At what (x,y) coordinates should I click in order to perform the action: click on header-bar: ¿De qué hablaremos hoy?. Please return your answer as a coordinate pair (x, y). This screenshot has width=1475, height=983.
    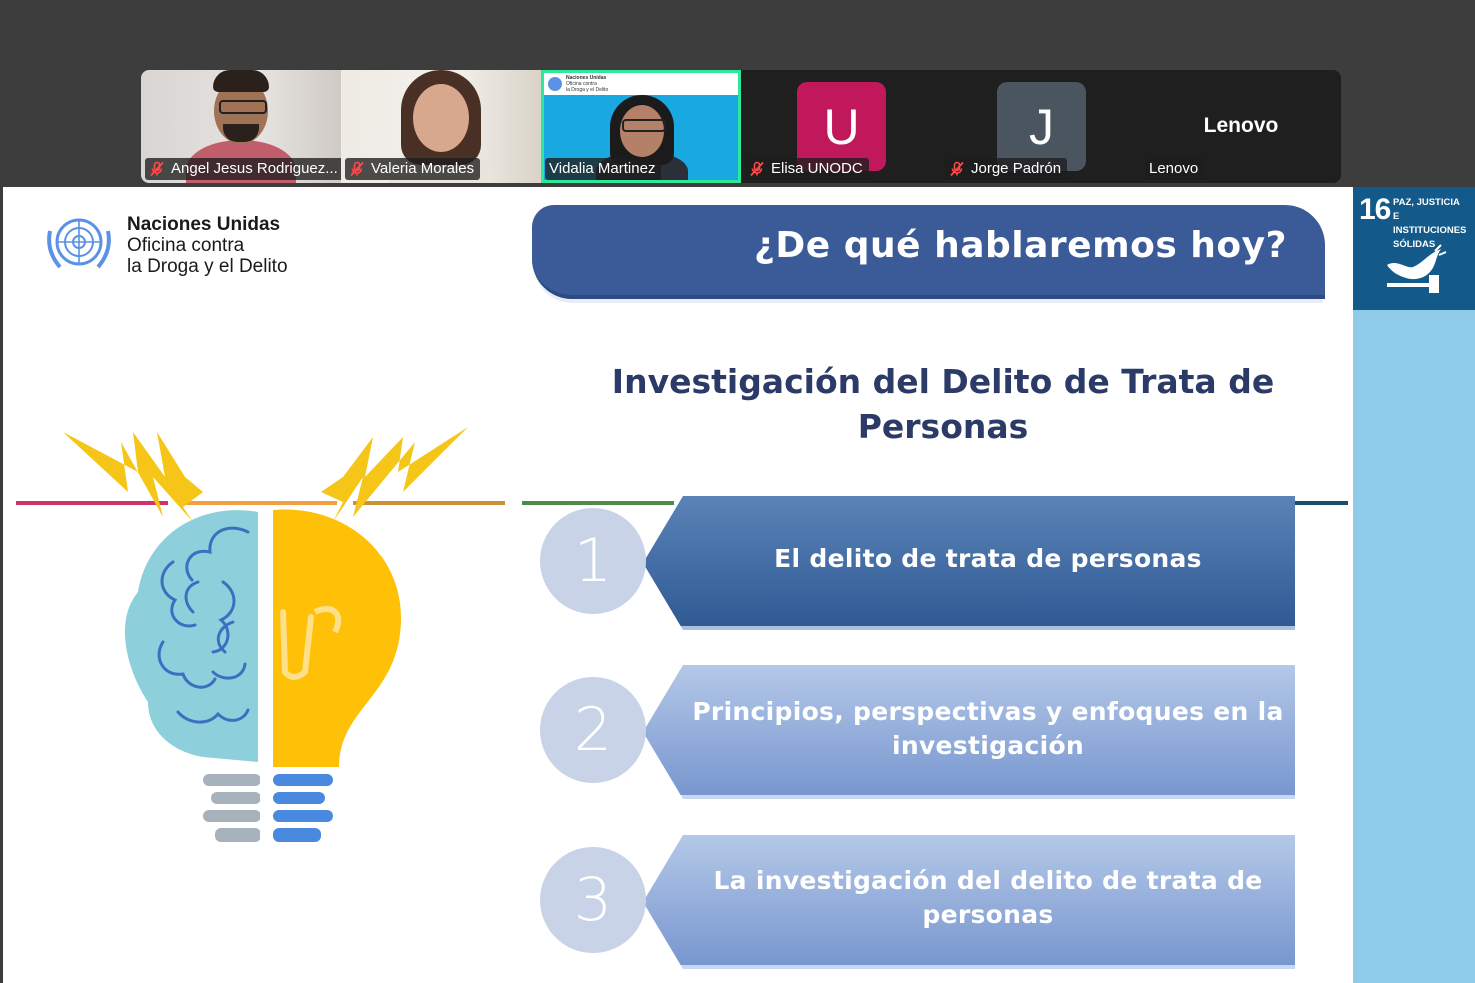
    Looking at the image, I should click on (928, 252).